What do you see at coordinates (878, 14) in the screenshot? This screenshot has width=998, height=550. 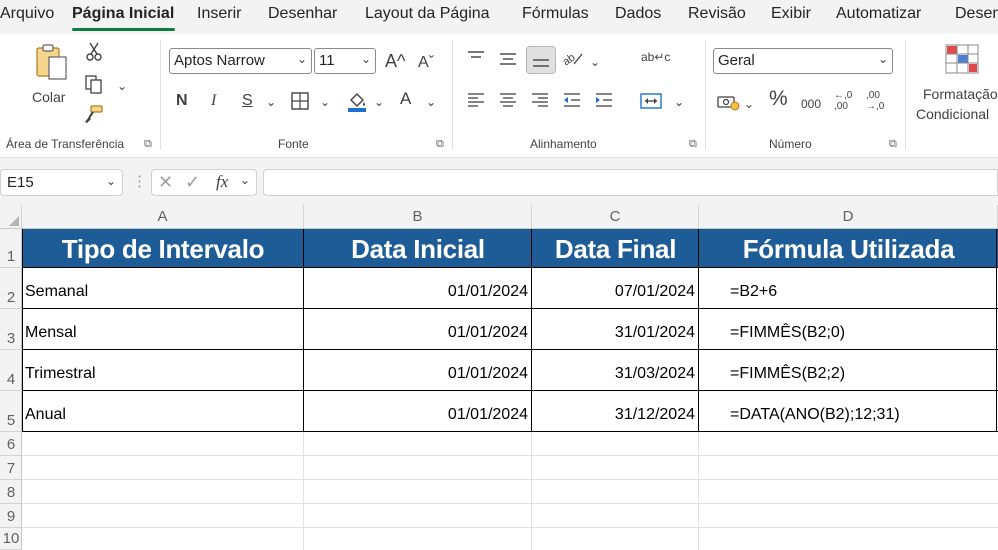 I see `tab-automatizar: Automatizar` at bounding box center [878, 14].